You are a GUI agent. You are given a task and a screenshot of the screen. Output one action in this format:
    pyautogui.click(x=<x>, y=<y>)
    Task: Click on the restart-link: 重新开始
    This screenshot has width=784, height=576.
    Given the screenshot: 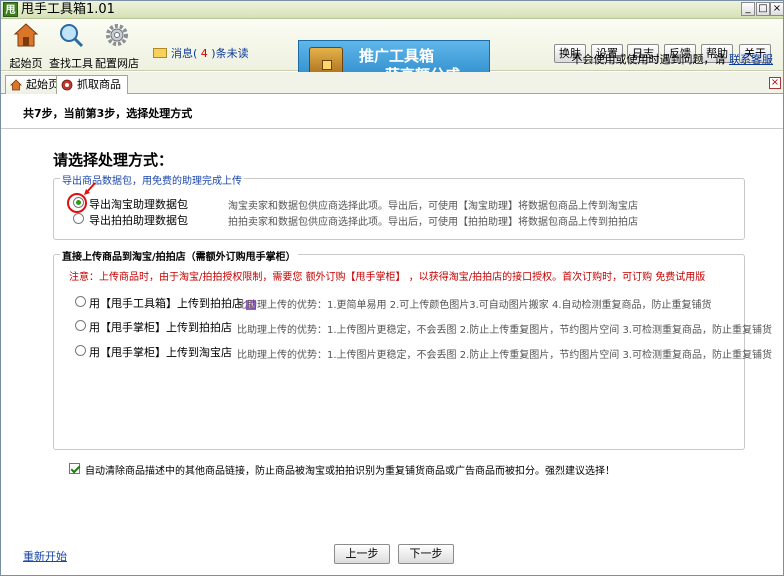 What is the action you would take?
    pyautogui.click(x=45, y=556)
    